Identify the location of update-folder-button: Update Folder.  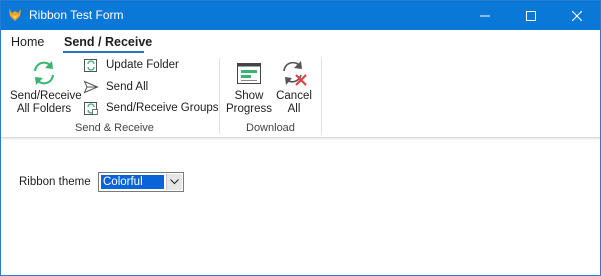
(131, 65).